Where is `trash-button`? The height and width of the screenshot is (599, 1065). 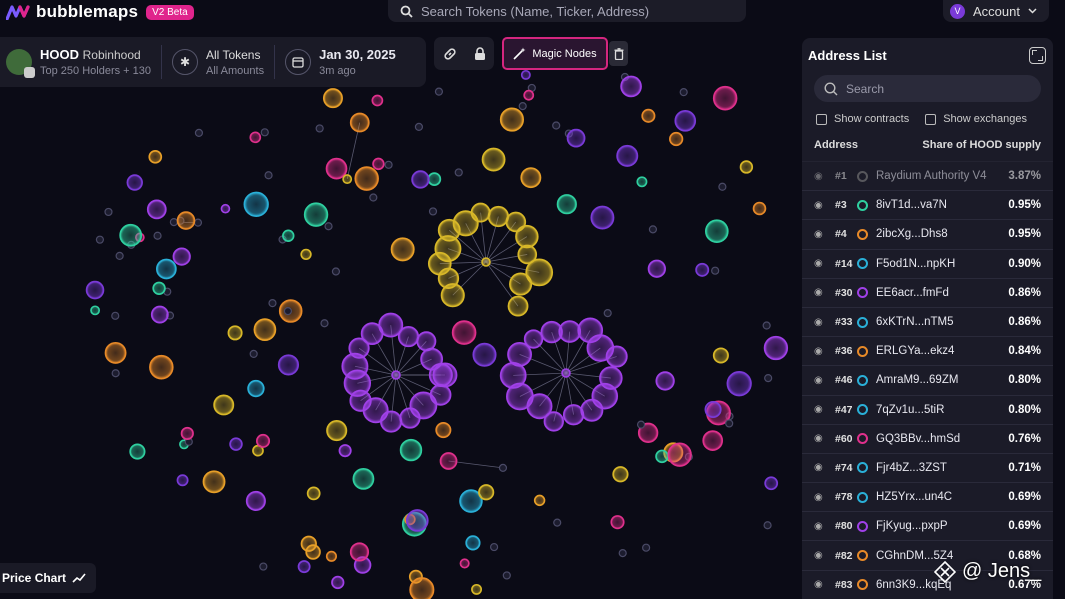 trash-button is located at coordinates (618, 53).